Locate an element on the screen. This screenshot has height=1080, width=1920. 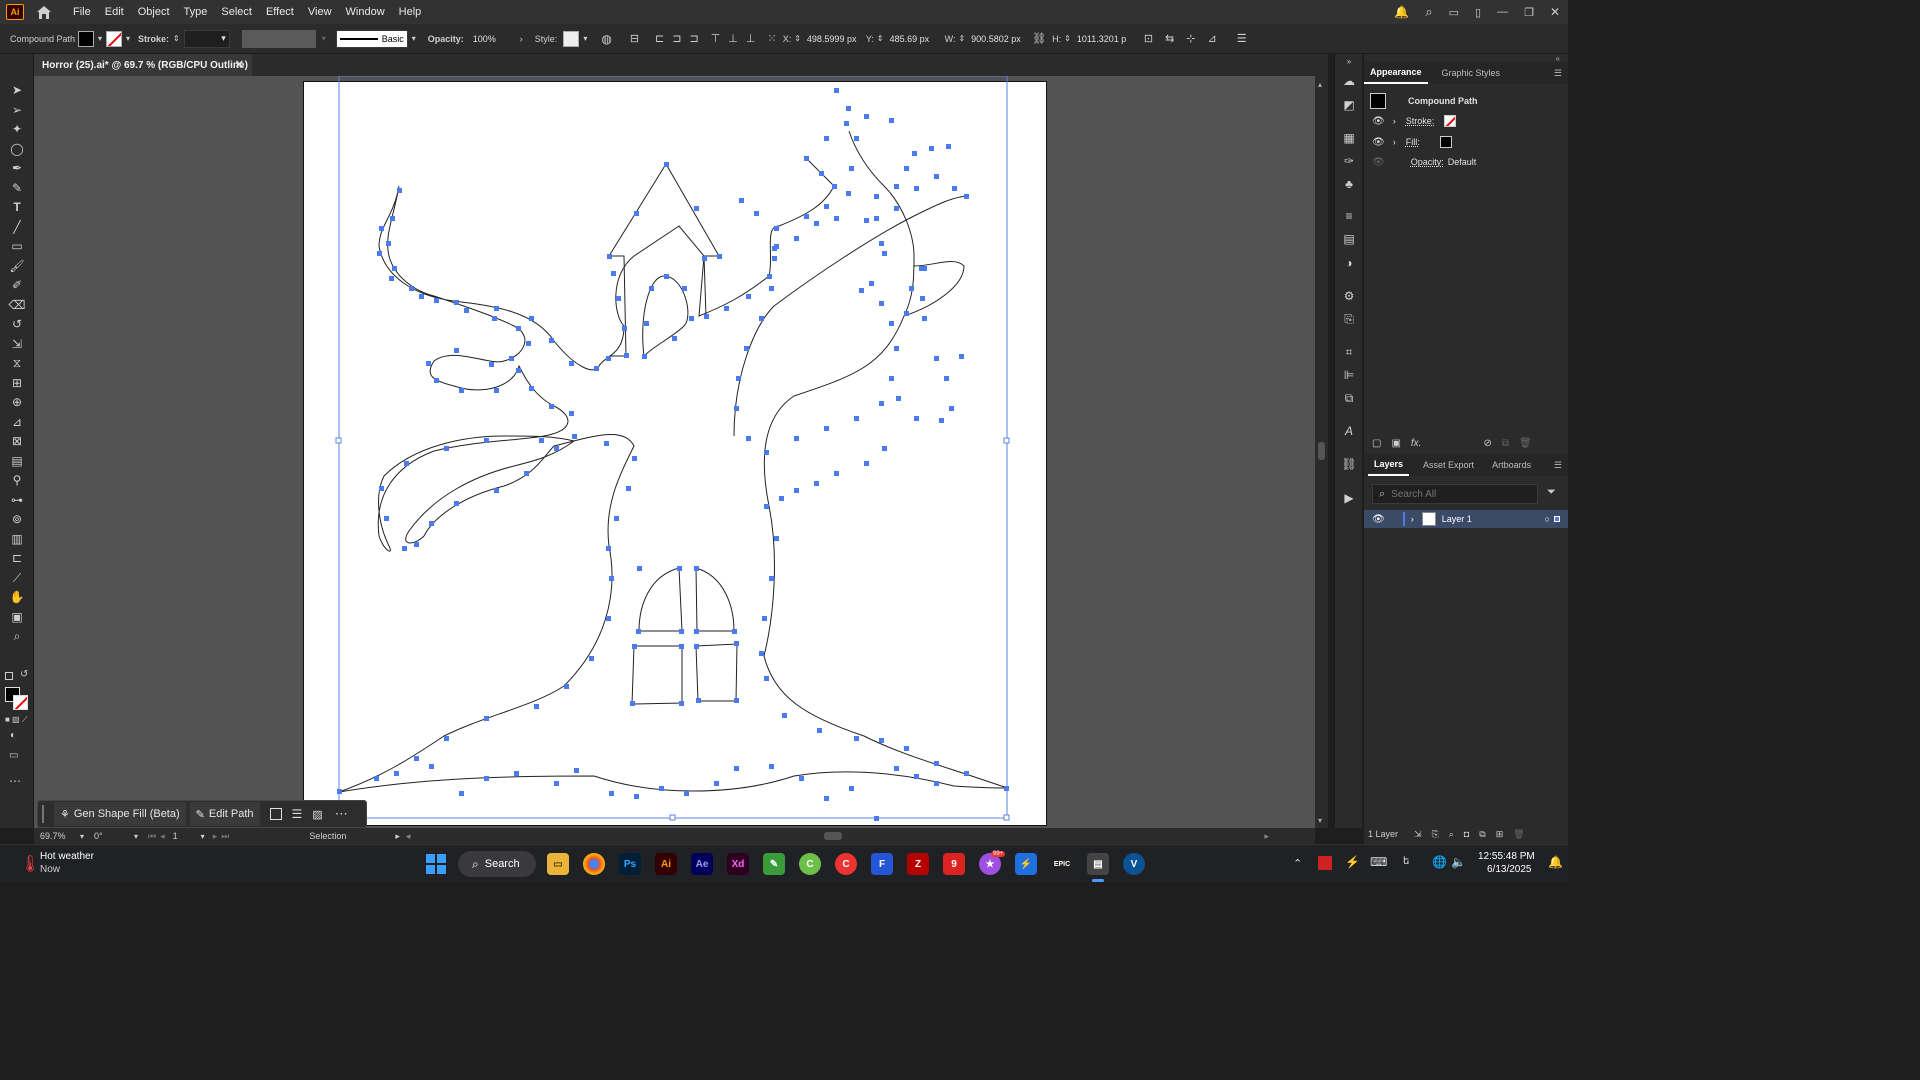
tray-app-icon is located at coordinates (1325, 863).